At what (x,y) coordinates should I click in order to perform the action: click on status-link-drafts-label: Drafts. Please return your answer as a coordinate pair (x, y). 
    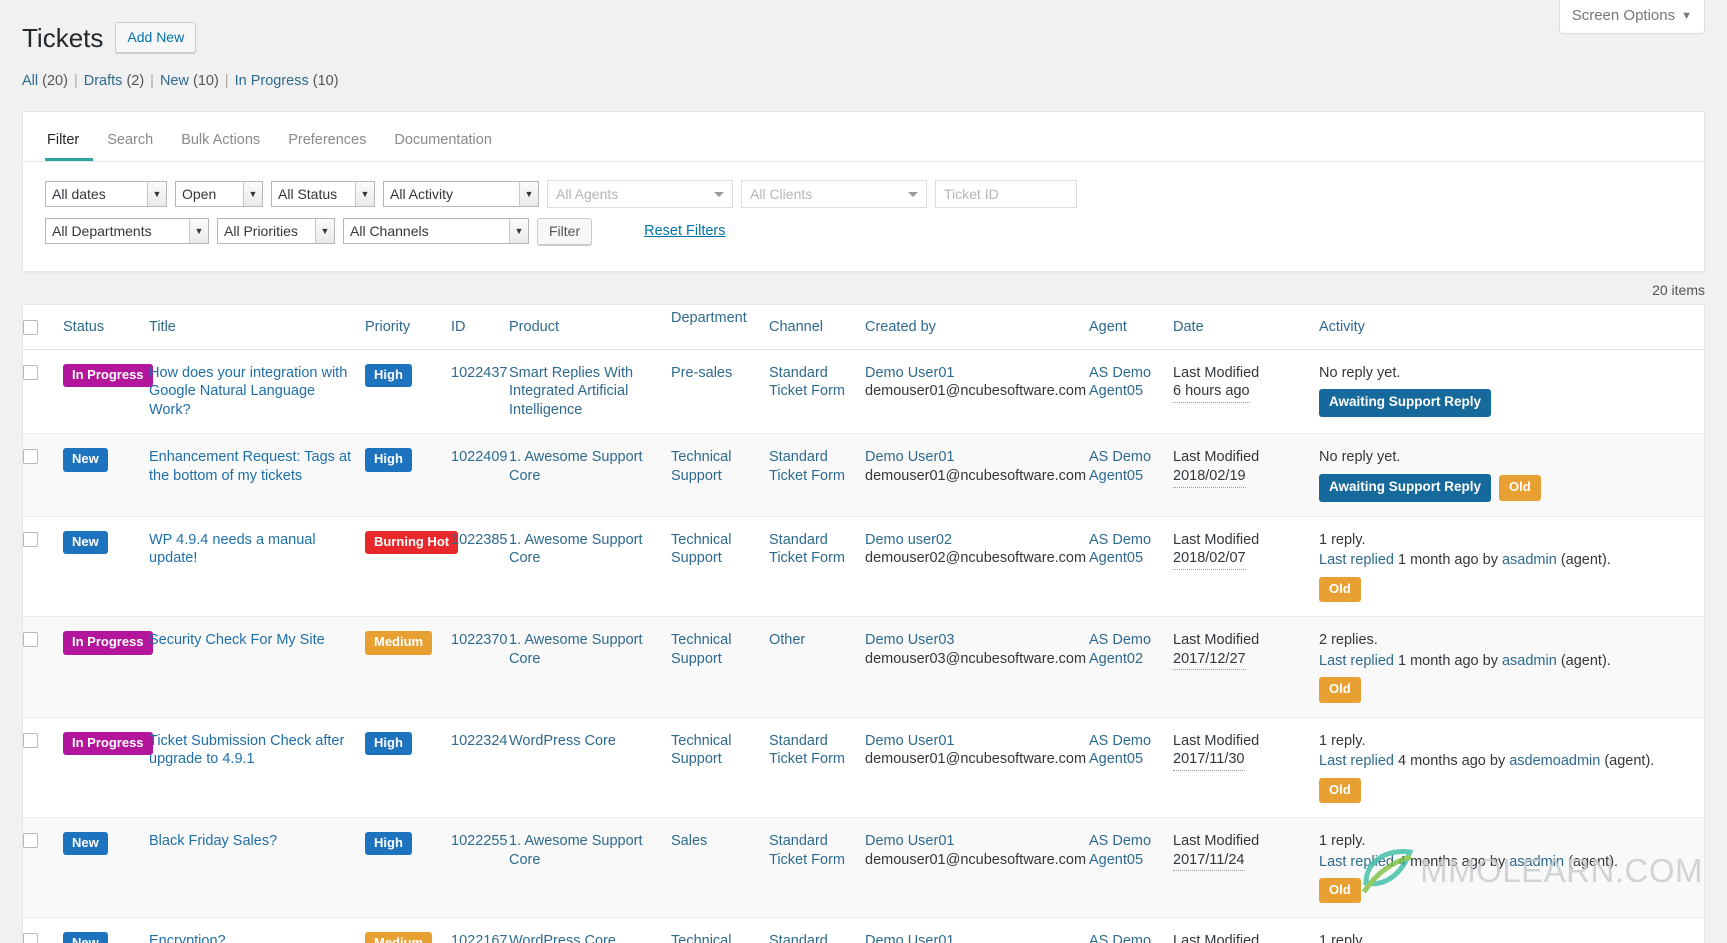
    Looking at the image, I should click on (103, 81).